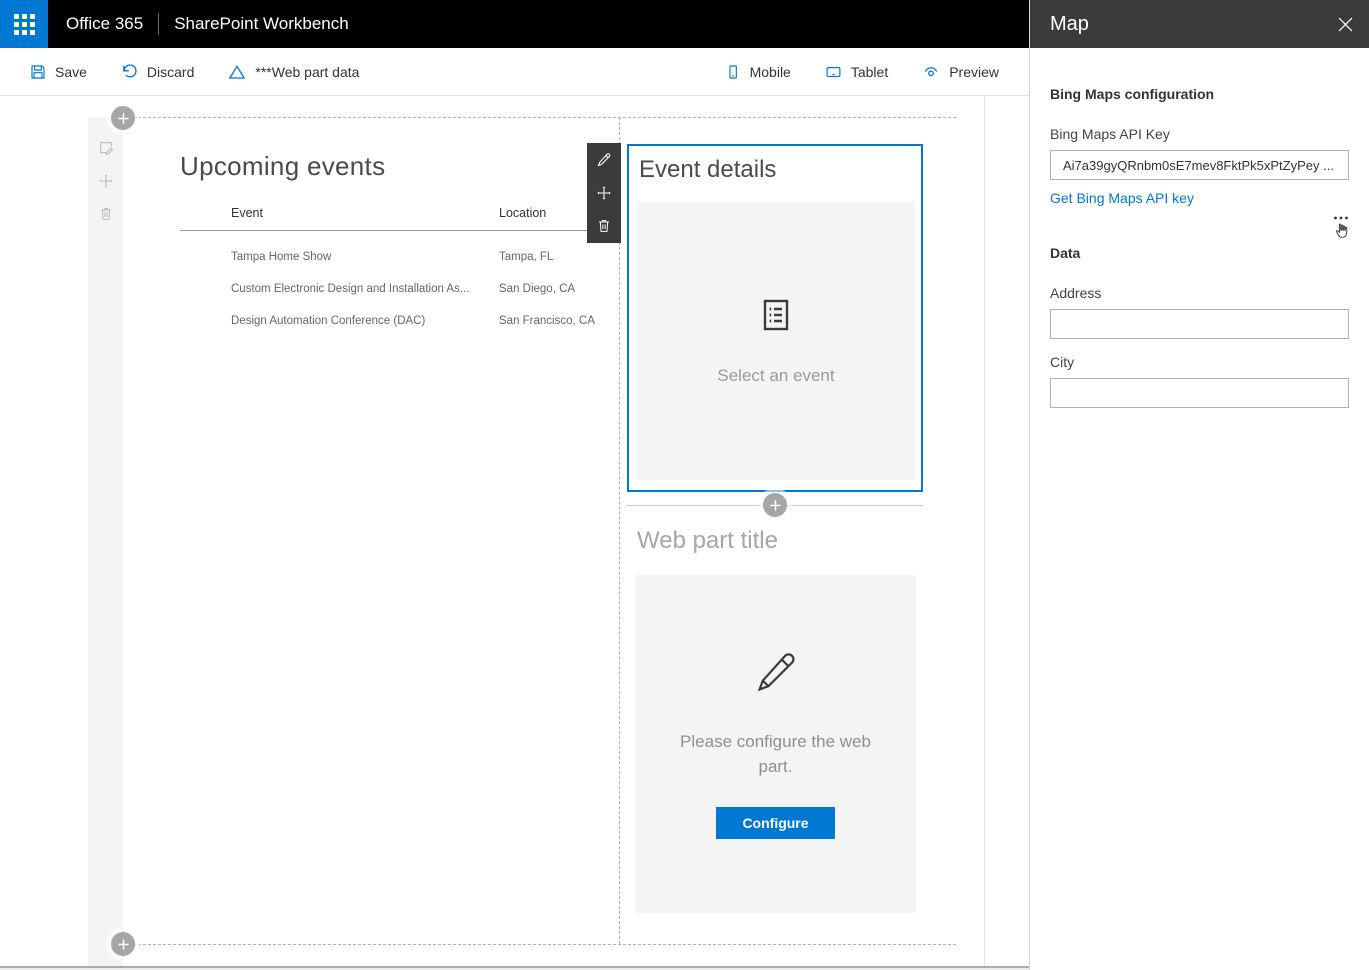 The image size is (1369, 970). What do you see at coordinates (775, 753) in the screenshot?
I see `configure-message: Please configure the web part.` at bounding box center [775, 753].